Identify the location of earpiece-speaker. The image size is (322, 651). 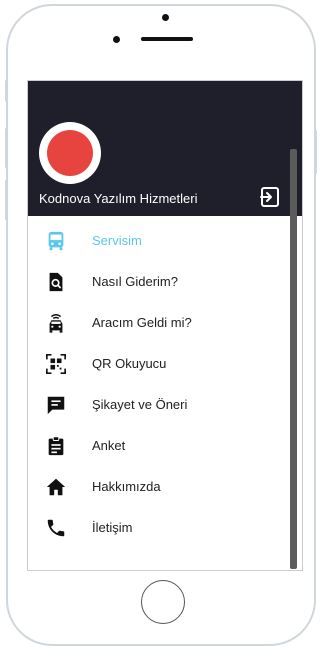
(167, 39).